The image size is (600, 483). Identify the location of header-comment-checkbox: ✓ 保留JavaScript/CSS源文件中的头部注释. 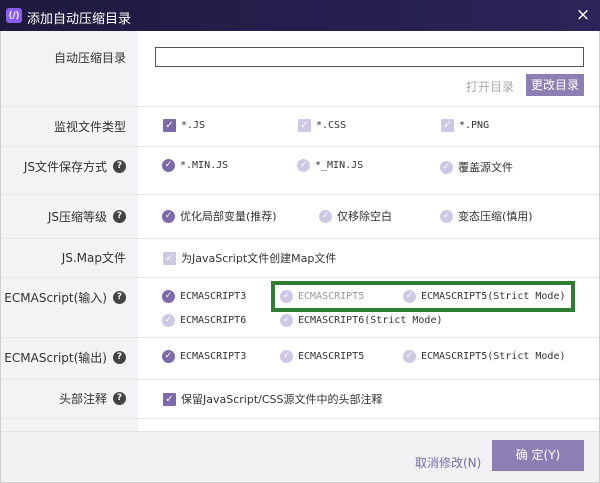
(273, 399).